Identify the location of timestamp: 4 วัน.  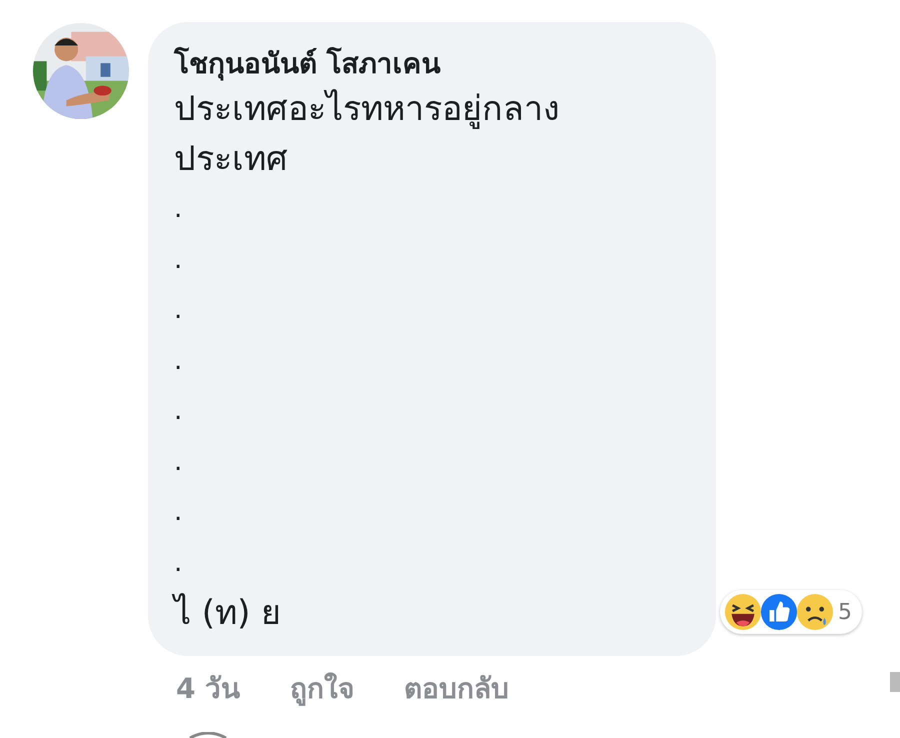
(208, 689).